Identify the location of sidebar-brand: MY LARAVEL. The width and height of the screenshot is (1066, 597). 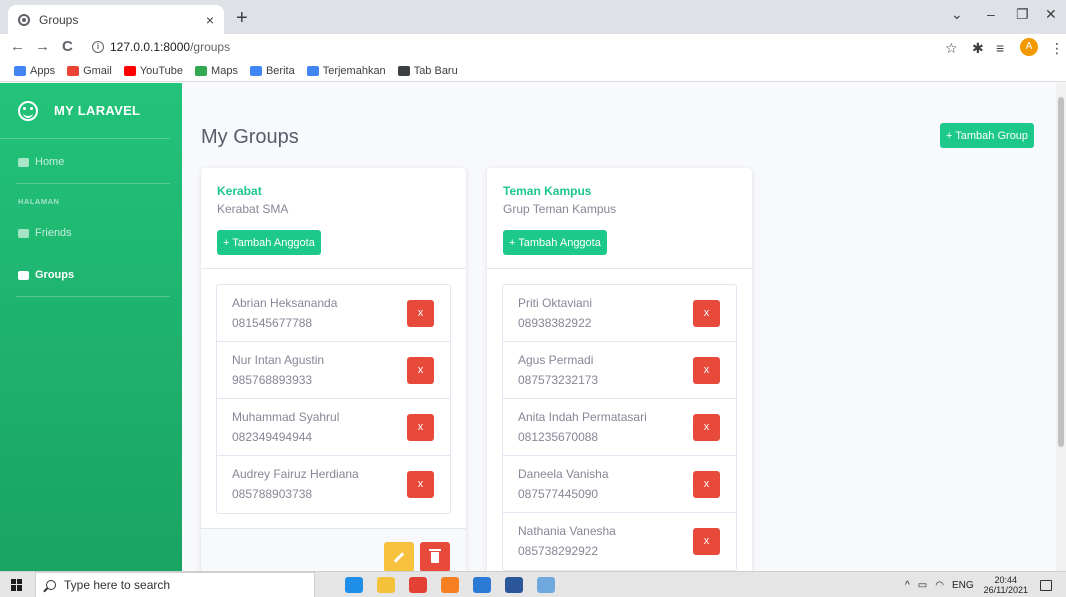
(85, 111).